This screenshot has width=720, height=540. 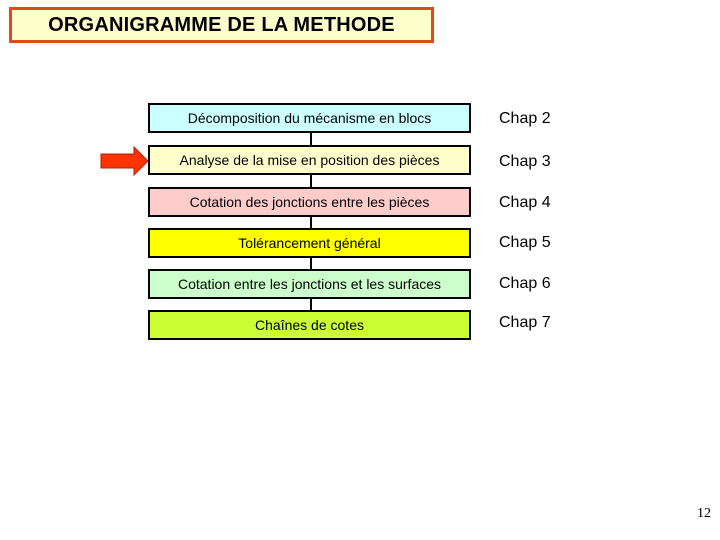 I want to click on step-label: Cotation des jonctions entre les pièces, so click(x=309, y=202).